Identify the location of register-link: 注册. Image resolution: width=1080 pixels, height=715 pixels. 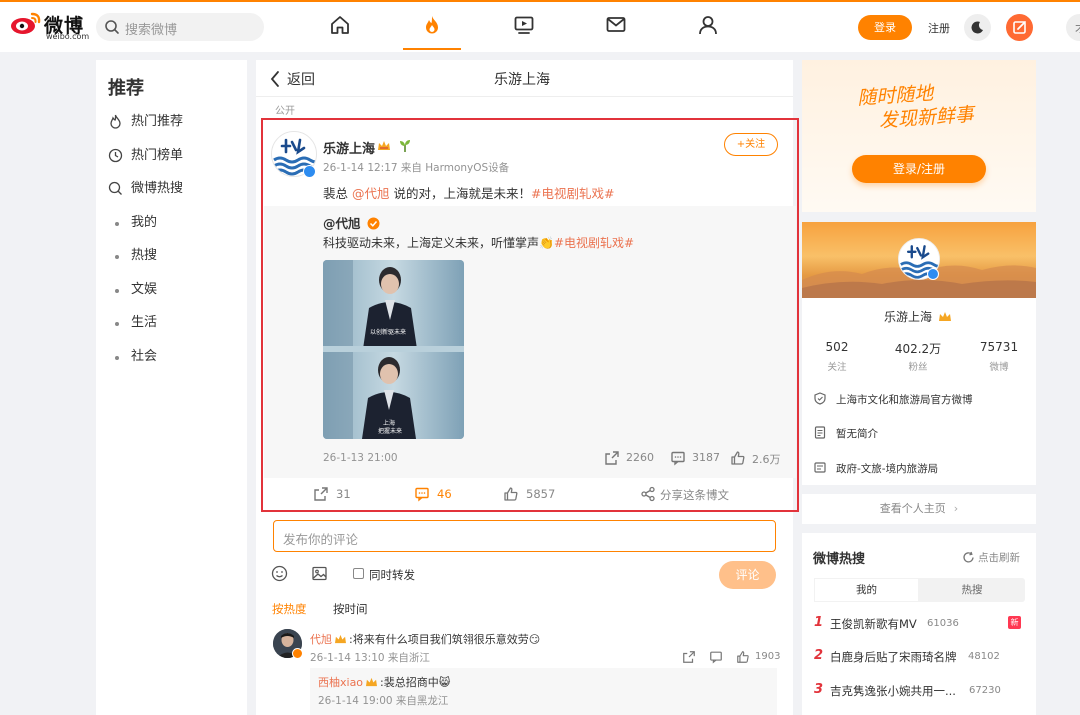
(939, 28).